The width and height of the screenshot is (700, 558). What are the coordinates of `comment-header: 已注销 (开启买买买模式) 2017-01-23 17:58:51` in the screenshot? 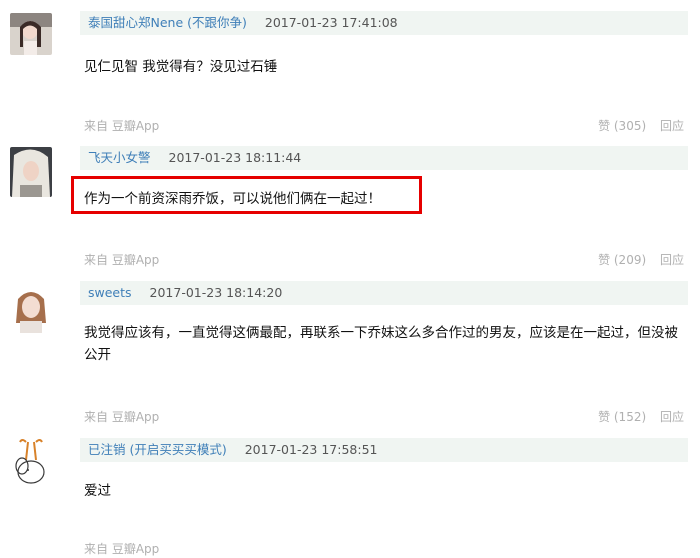 It's located at (384, 450).